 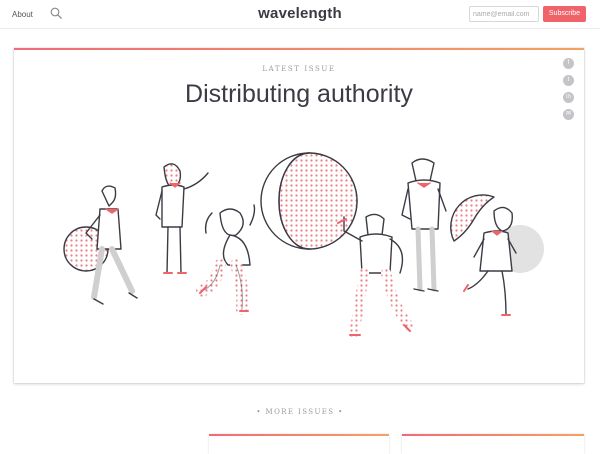 I want to click on email-icon: ✉, so click(x=568, y=114).